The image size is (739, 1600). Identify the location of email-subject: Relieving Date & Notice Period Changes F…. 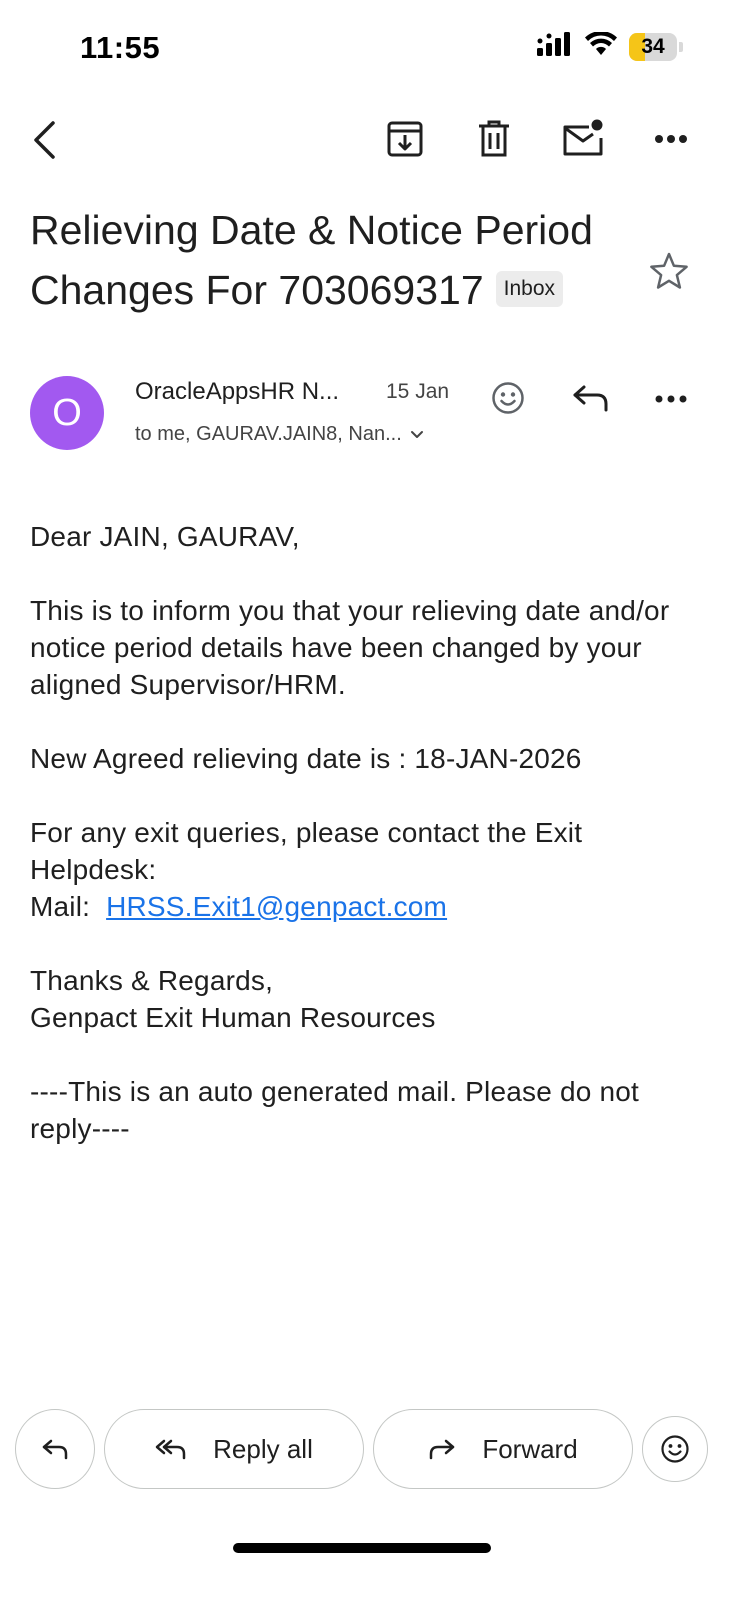
(330, 260).